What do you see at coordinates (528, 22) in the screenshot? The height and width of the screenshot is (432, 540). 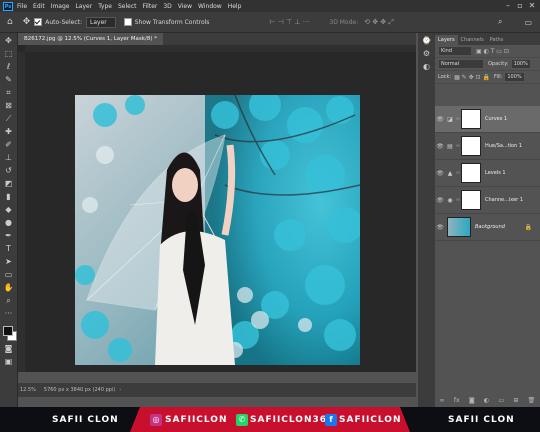 I see `workspace-icon: ▭` at bounding box center [528, 22].